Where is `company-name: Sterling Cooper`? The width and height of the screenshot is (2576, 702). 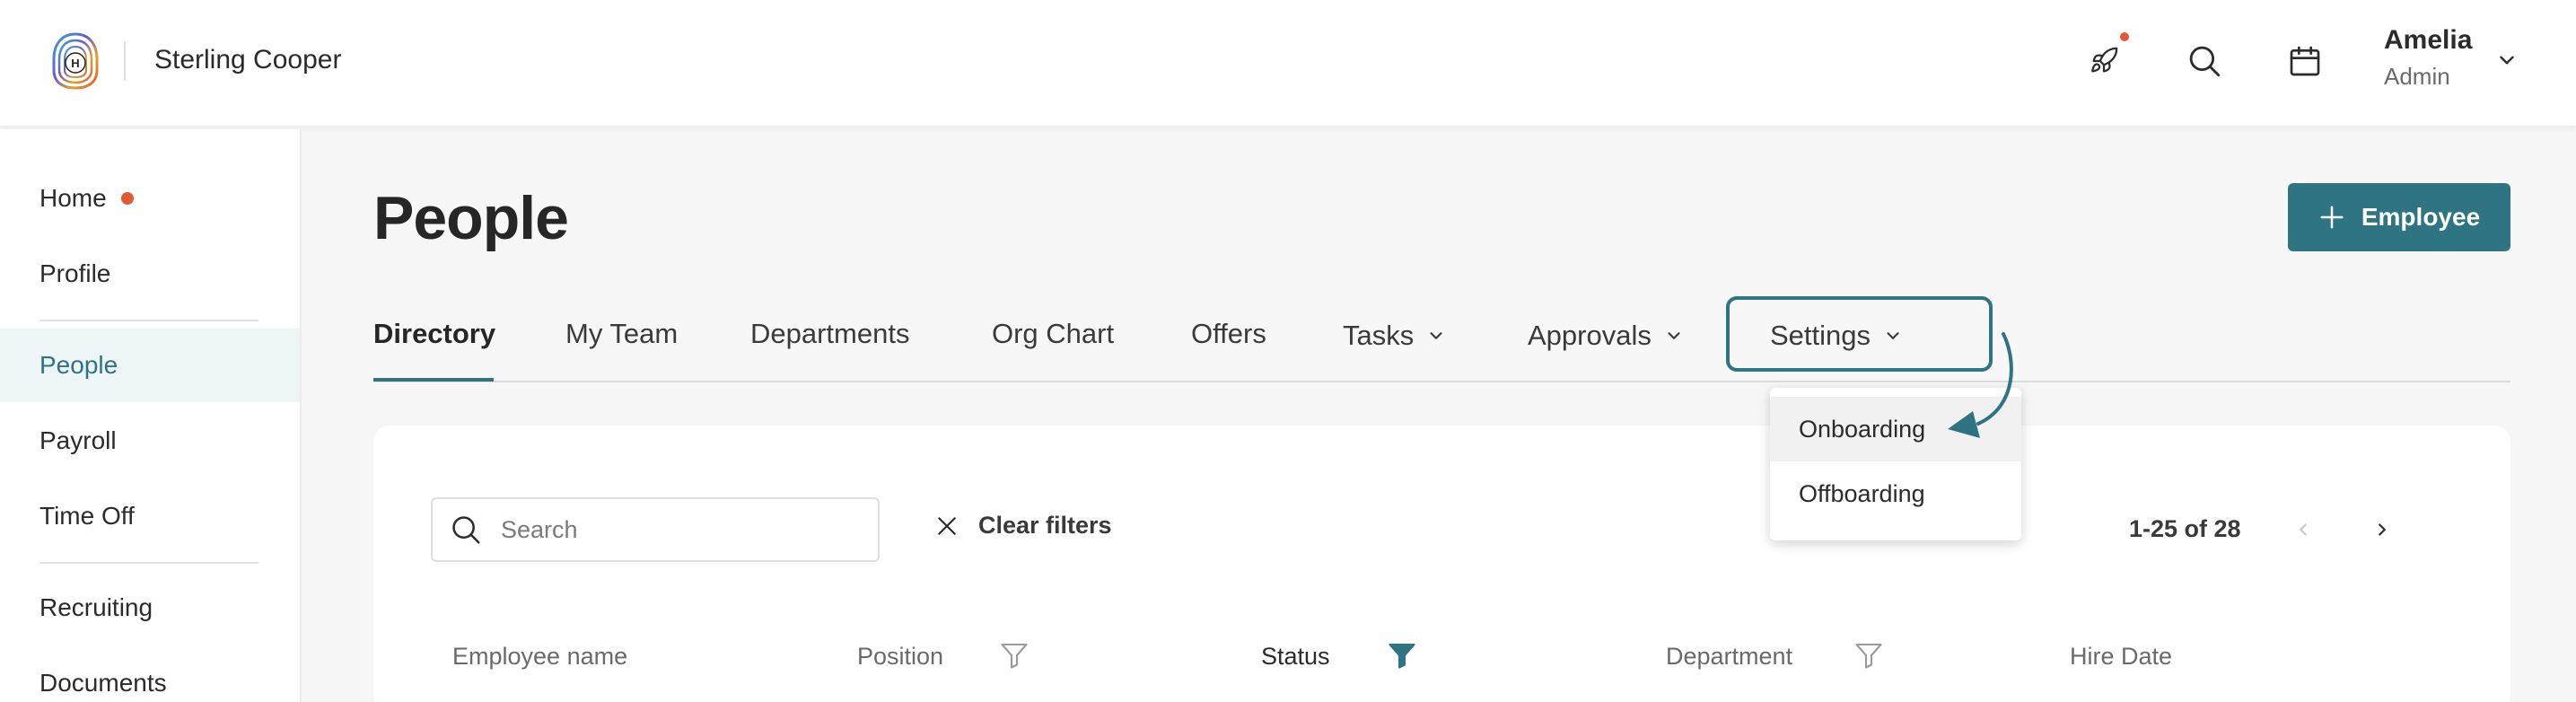 company-name: Sterling Cooper is located at coordinates (248, 60).